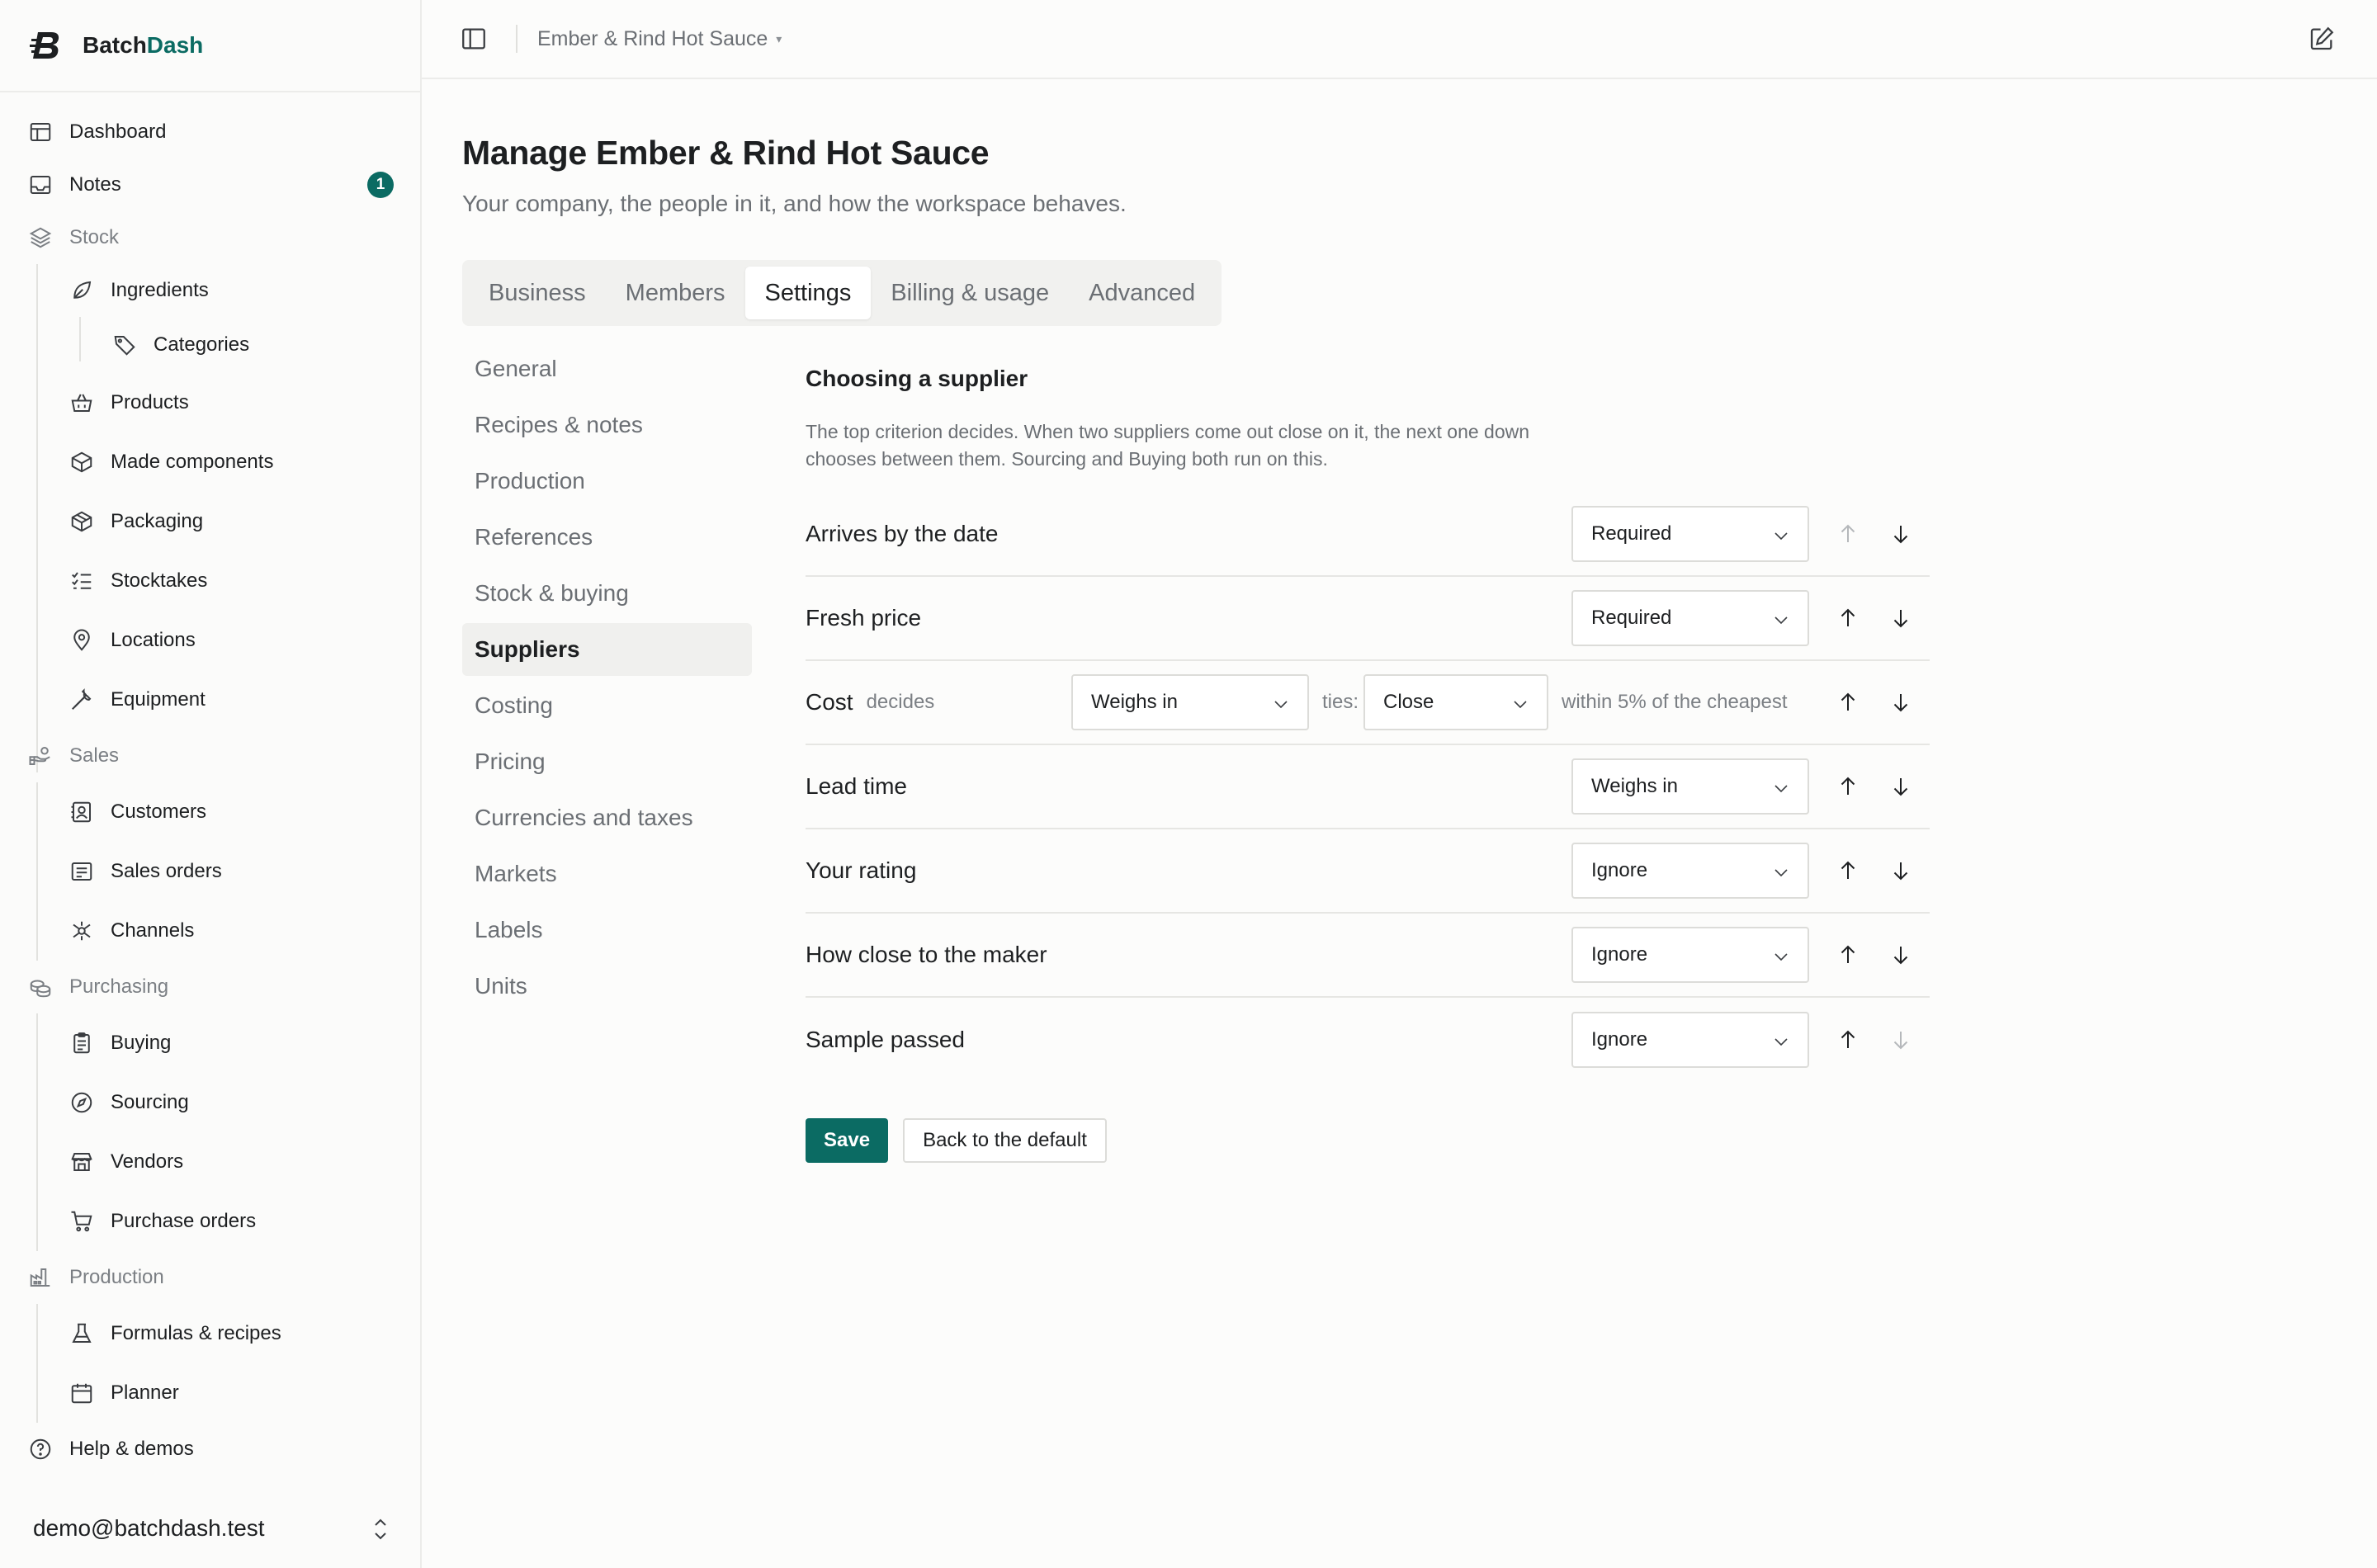  What do you see at coordinates (210, 1333) in the screenshot?
I see `sidebar-item-formulas-recipes: Formulas & recipes` at bounding box center [210, 1333].